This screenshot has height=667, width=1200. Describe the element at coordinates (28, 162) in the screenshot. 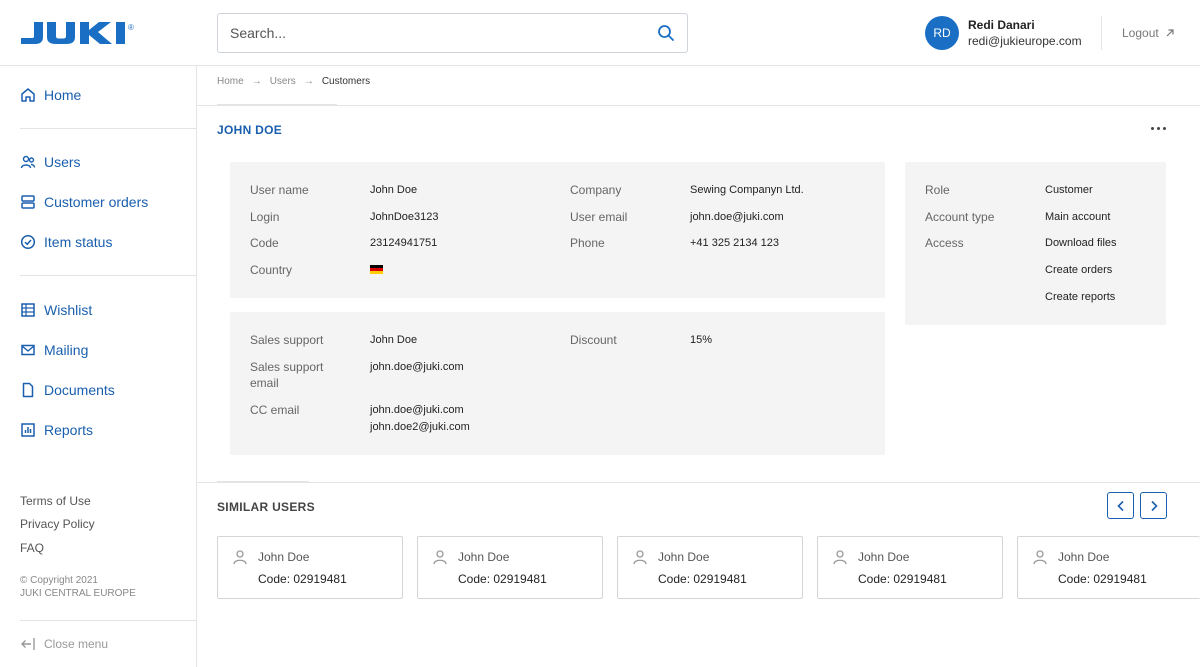

I see `users-icon` at that location.